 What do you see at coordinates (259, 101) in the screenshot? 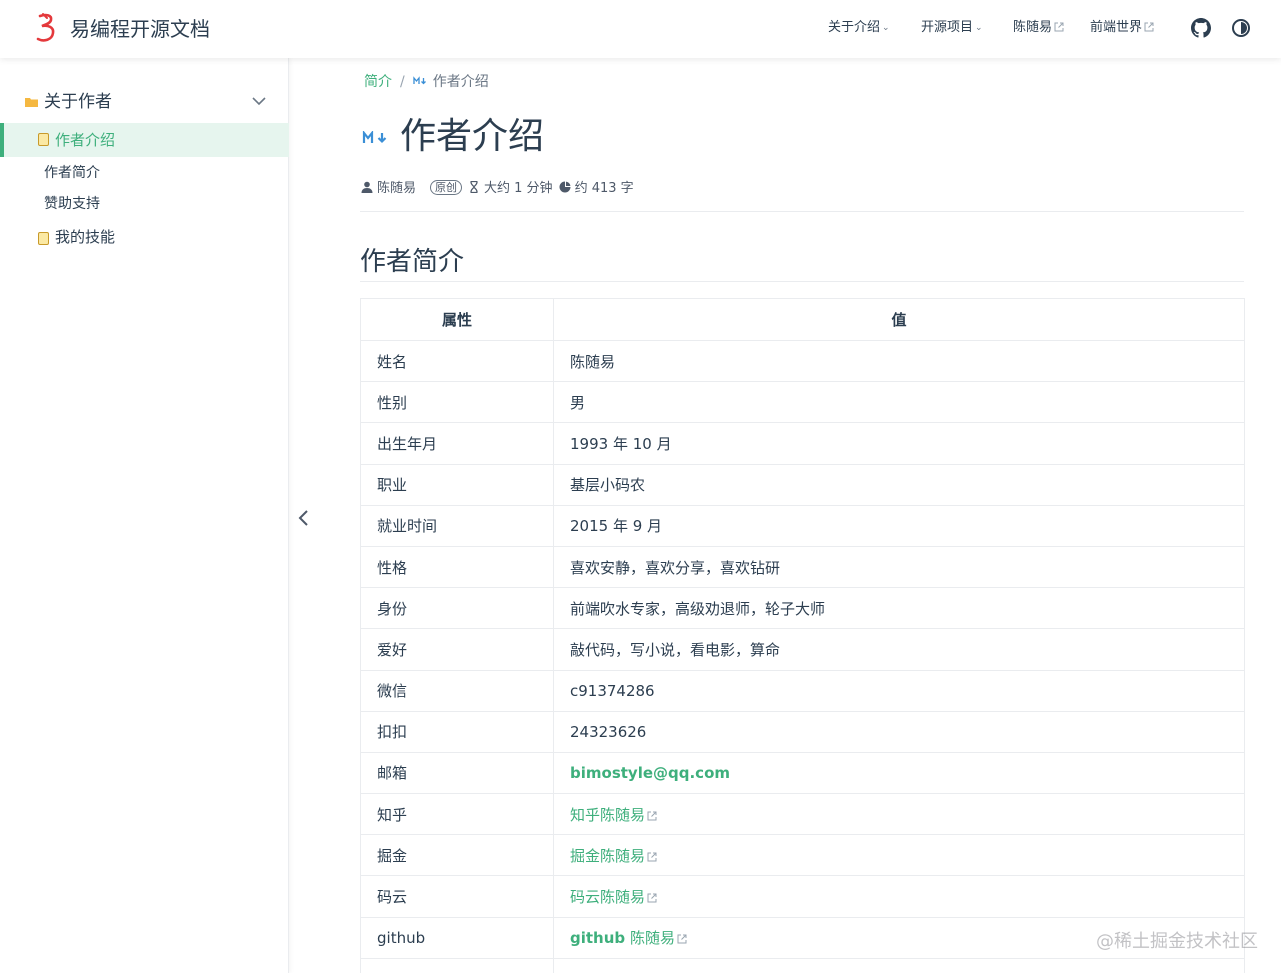
I see `chevron-down-icon` at bounding box center [259, 101].